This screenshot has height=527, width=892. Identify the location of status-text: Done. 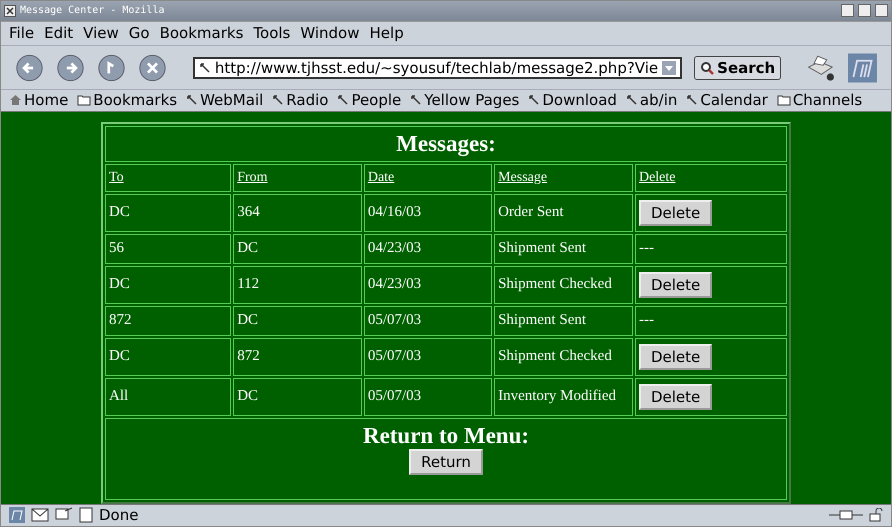
(119, 515).